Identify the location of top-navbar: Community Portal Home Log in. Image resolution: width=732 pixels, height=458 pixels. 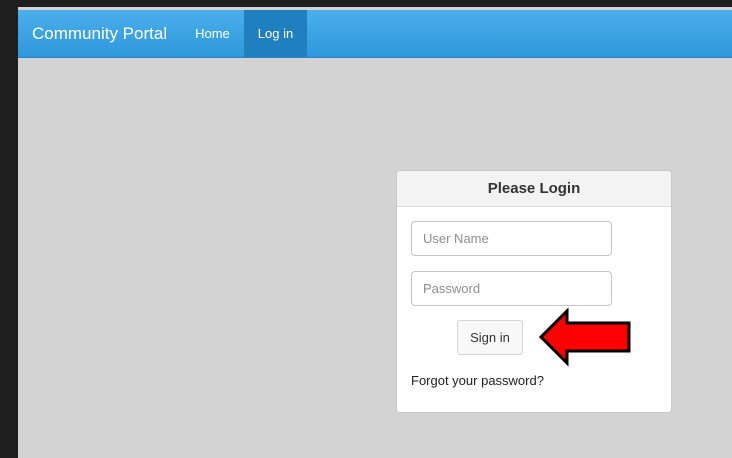
(375, 34).